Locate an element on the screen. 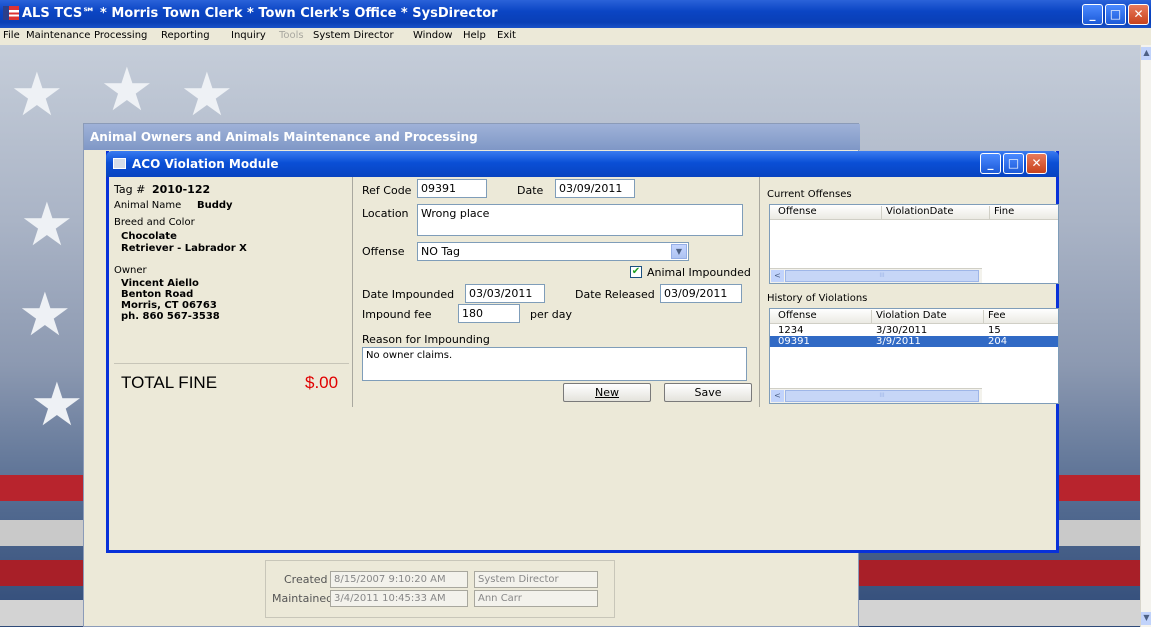 This screenshot has height=627, width=1151. animal-impounded-checkbox: ✔ is located at coordinates (636, 272).